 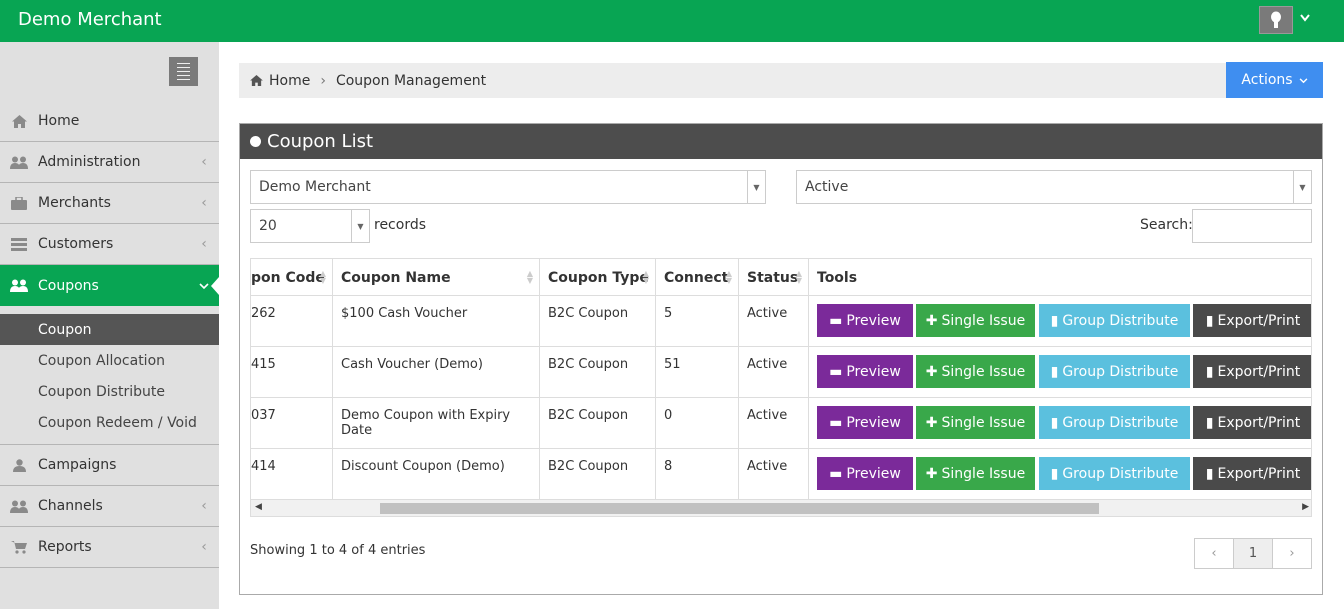 I want to click on page-length-select: 20 ▼, so click(x=310, y=226).